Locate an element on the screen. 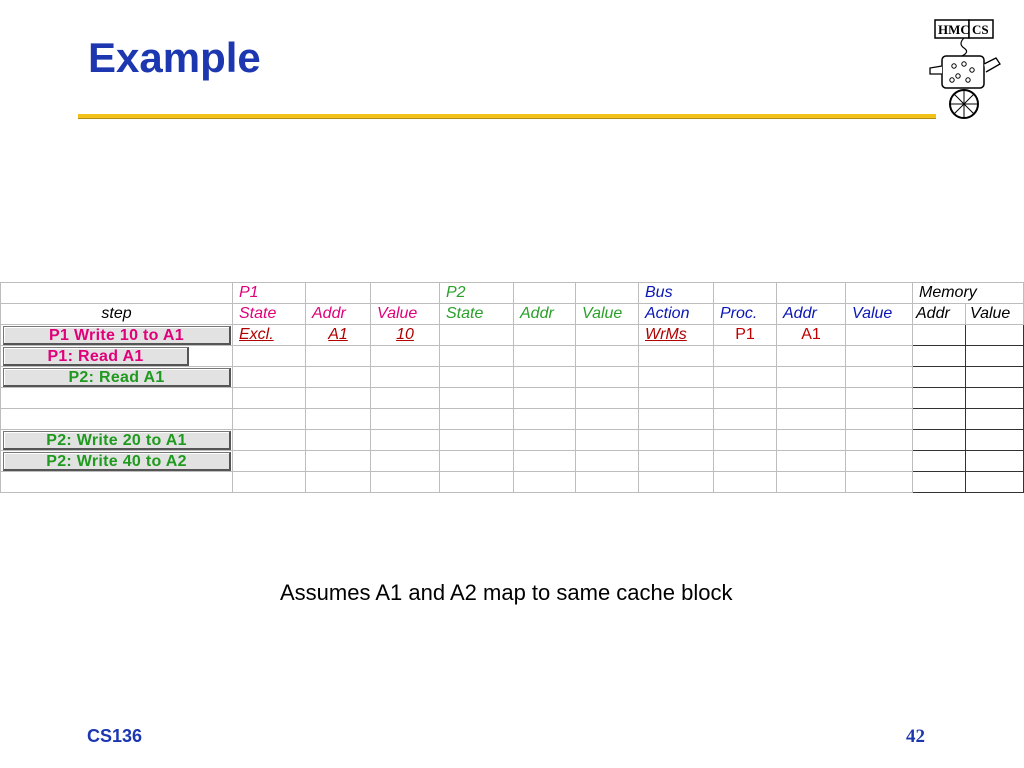  slide-title: Example is located at coordinates (174, 57).